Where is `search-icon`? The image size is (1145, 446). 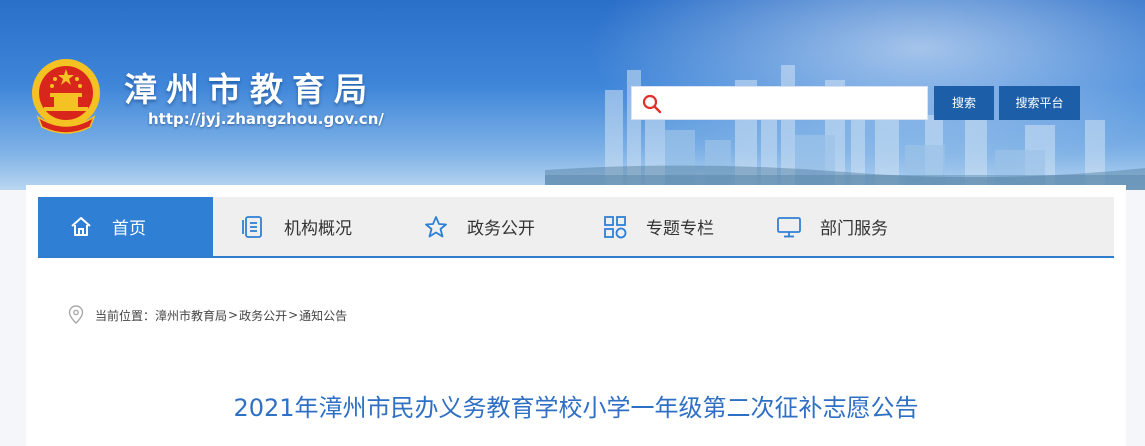 search-icon is located at coordinates (652, 104).